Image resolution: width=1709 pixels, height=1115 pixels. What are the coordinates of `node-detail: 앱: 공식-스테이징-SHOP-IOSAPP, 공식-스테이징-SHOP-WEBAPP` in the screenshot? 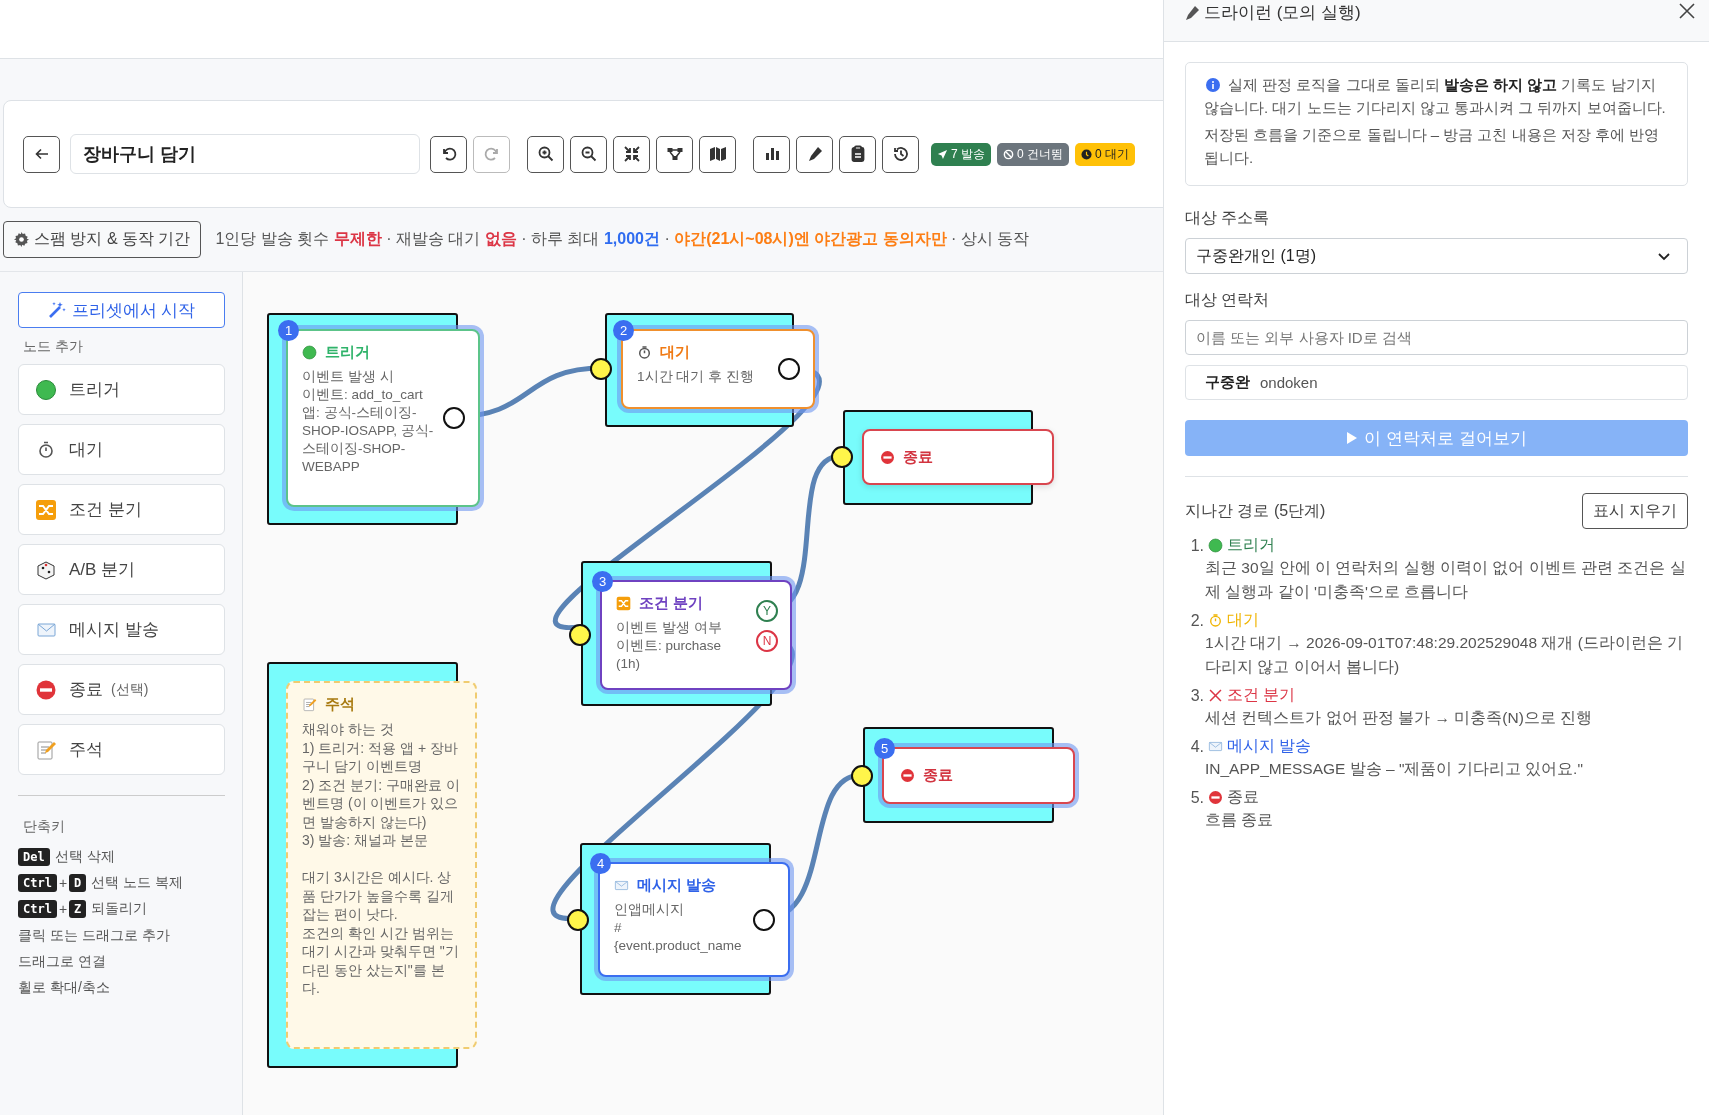 It's located at (368, 440).